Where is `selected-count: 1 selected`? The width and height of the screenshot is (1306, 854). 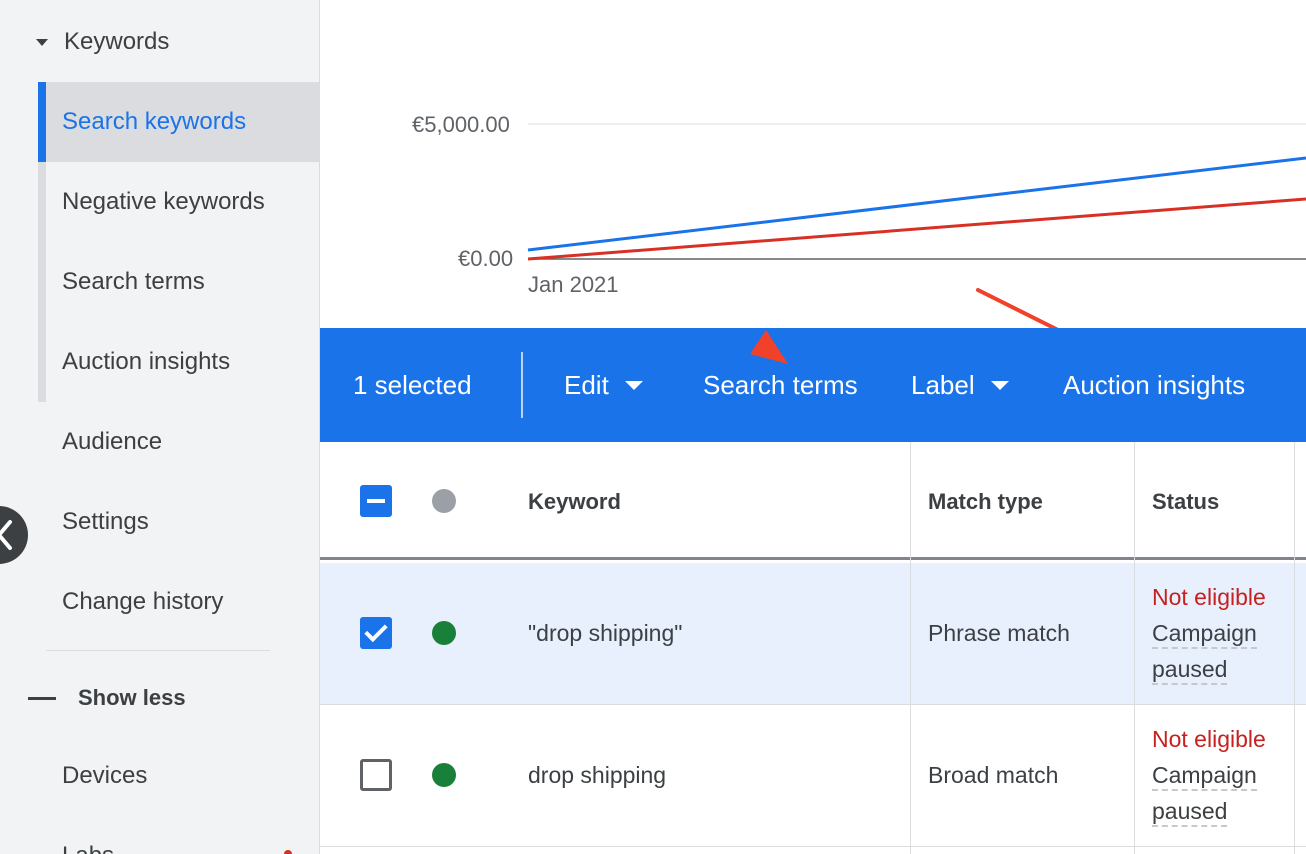
selected-count: 1 selected is located at coordinates (412, 384).